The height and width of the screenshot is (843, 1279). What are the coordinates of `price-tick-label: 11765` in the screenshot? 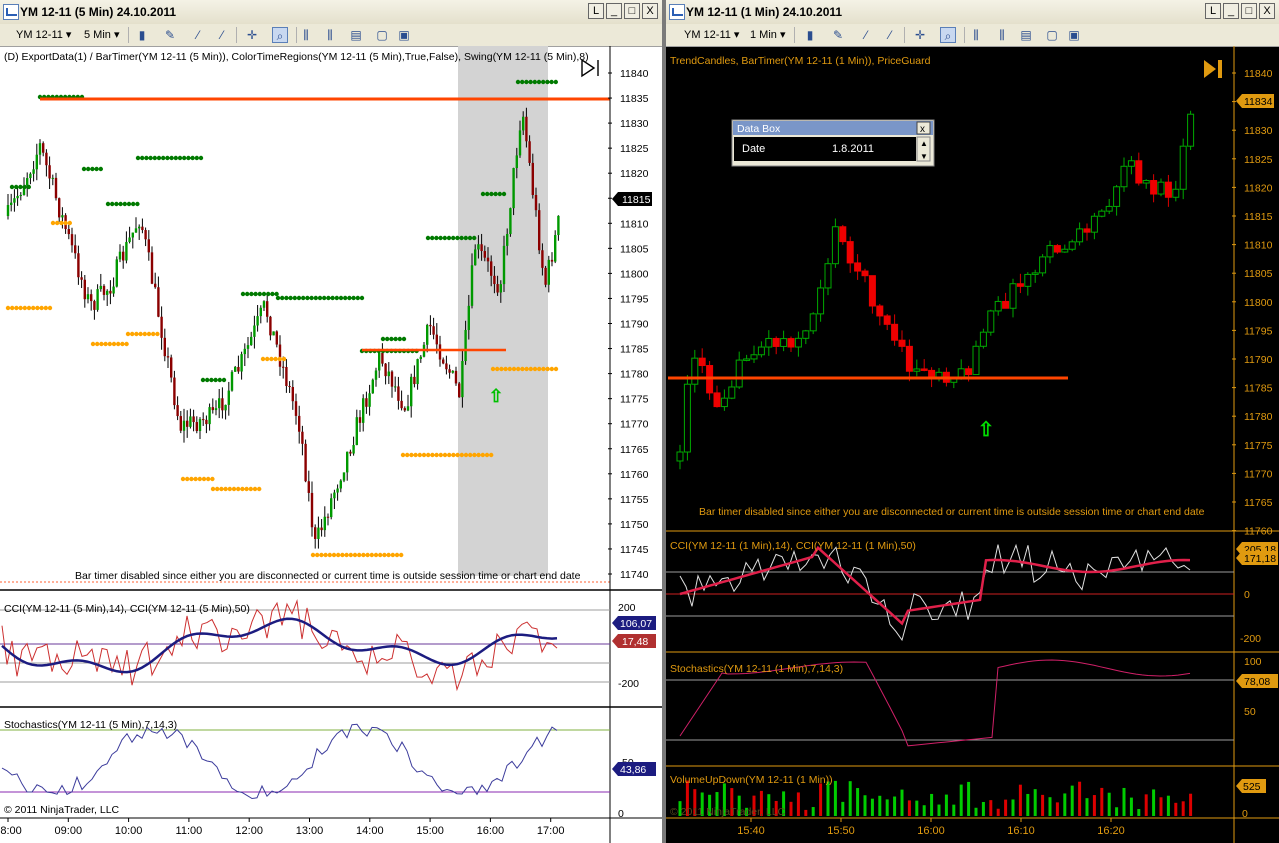 It's located at (634, 450).